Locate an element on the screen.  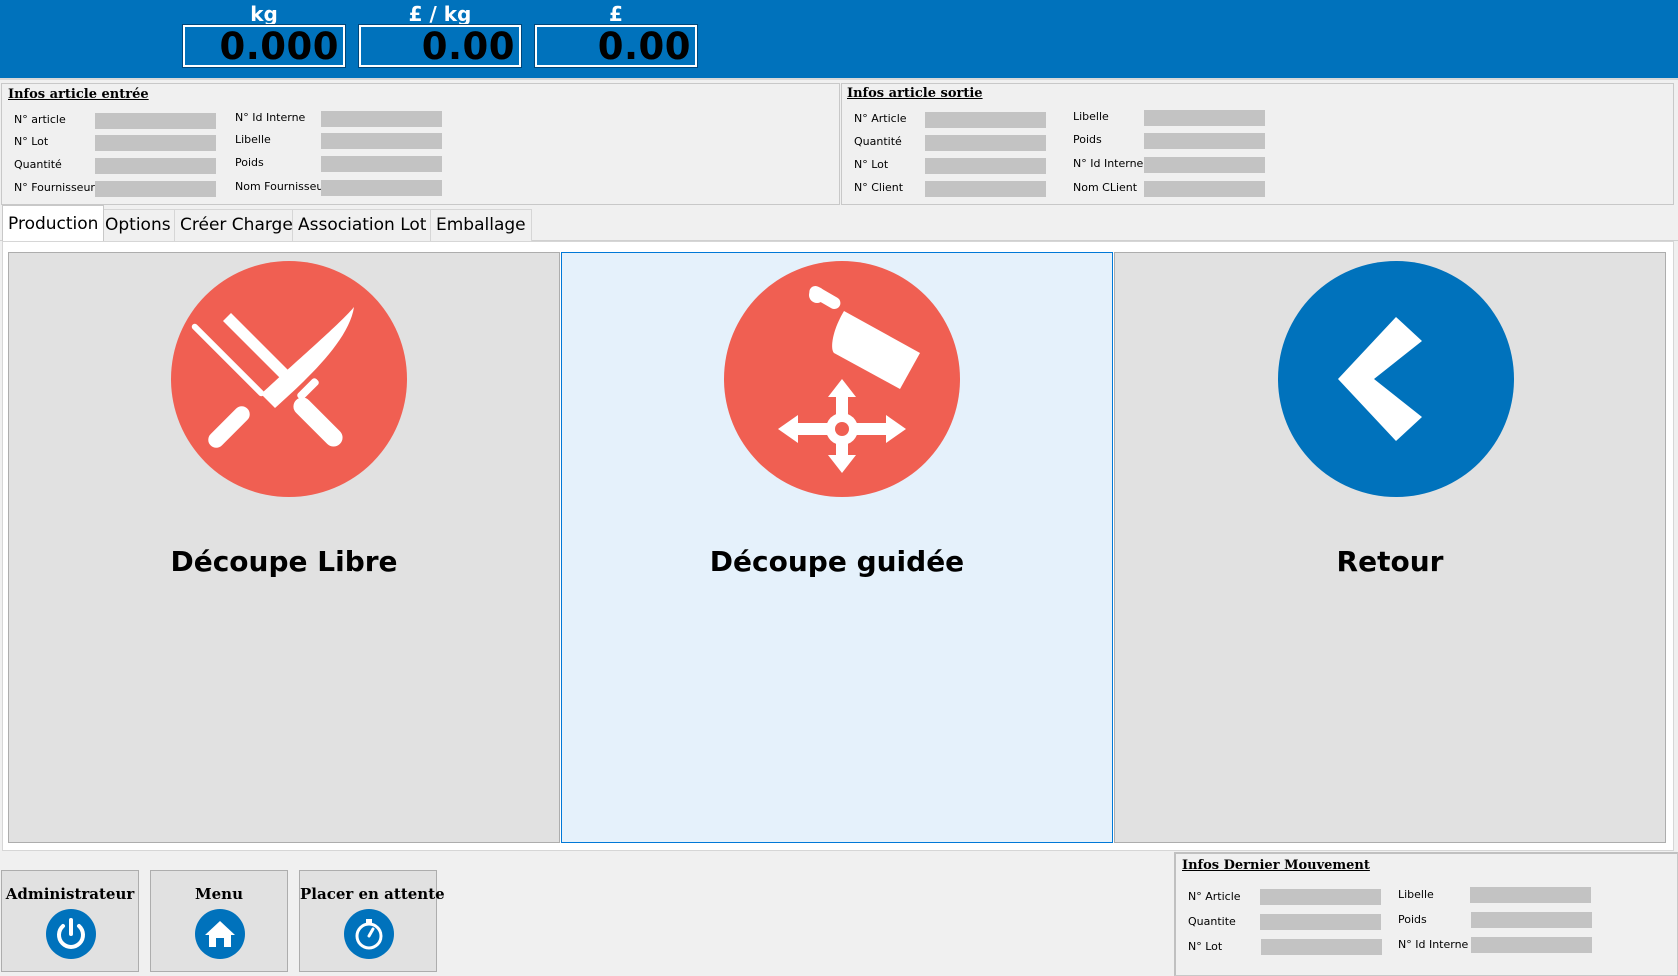
power-icon is located at coordinates (71, 934).